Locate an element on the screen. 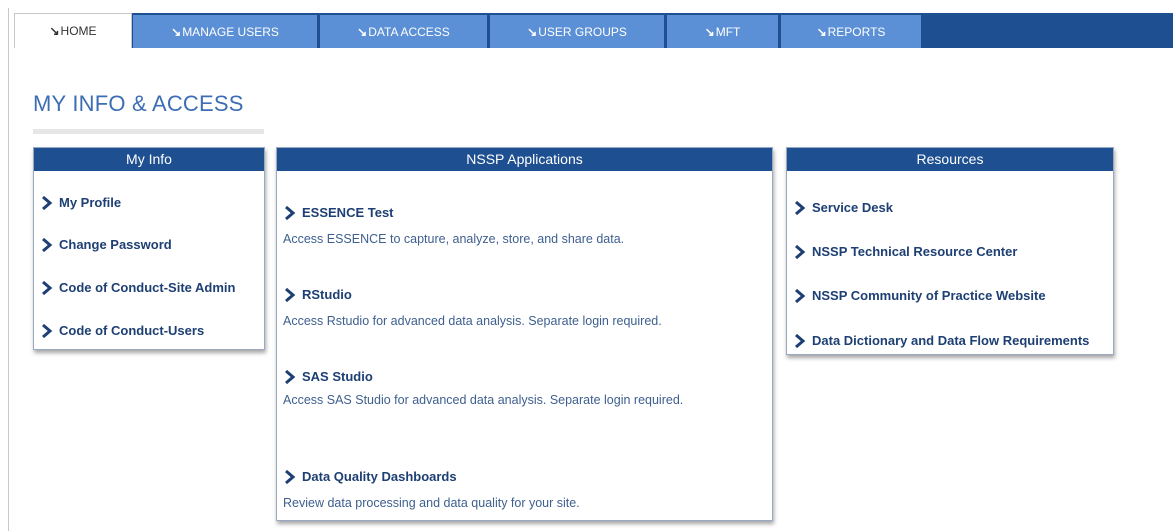 The height and width of the screenshot is (531, 1173). app-title: RStudio is located at coordinates (327, 294).